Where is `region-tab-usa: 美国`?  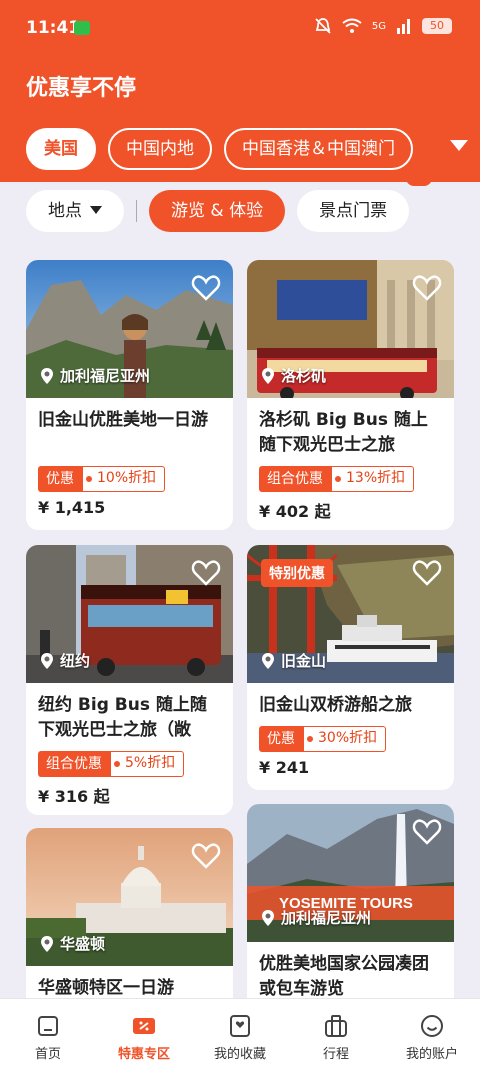
region-tab-usa: 美国 is located at coordinates (61, 149).